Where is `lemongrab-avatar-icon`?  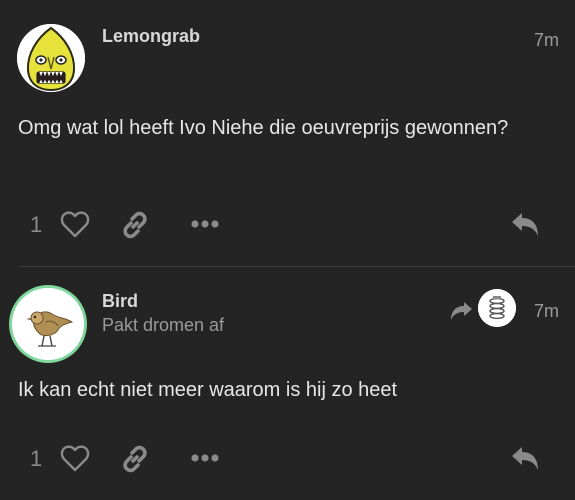
lemongrab-avatar-icon is located at coordinates (51, 58).